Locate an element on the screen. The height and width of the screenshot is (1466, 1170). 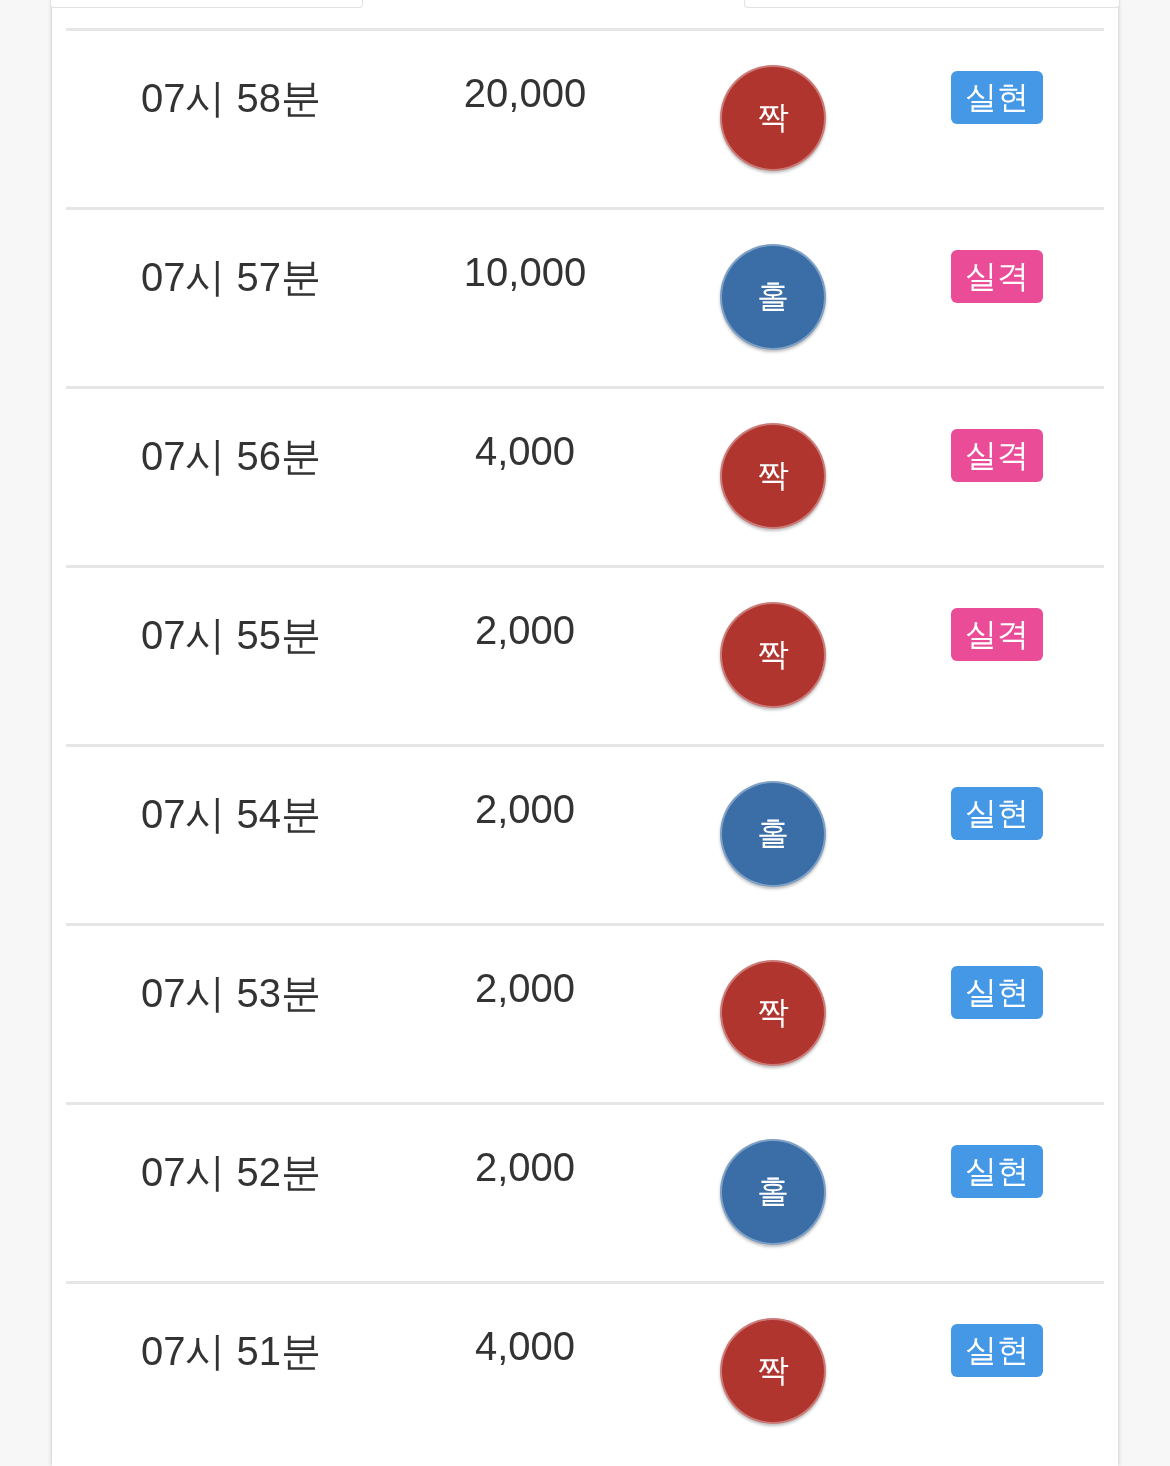
time-text: 07시 53분 is located at coordinates (231, 993).